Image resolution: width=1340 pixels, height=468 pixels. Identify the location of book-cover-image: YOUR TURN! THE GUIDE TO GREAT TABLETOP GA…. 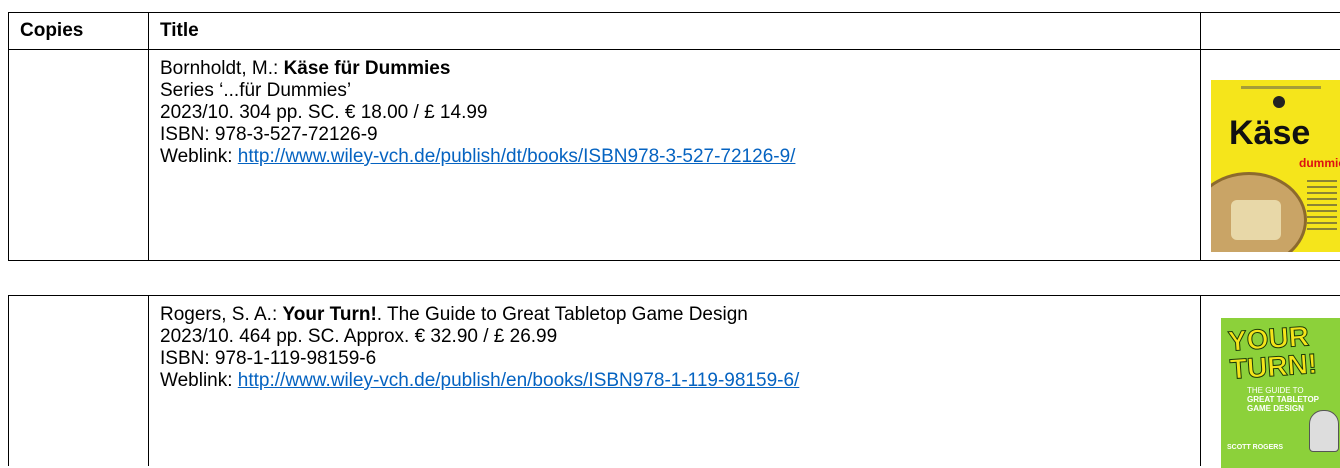
(1280, 393).